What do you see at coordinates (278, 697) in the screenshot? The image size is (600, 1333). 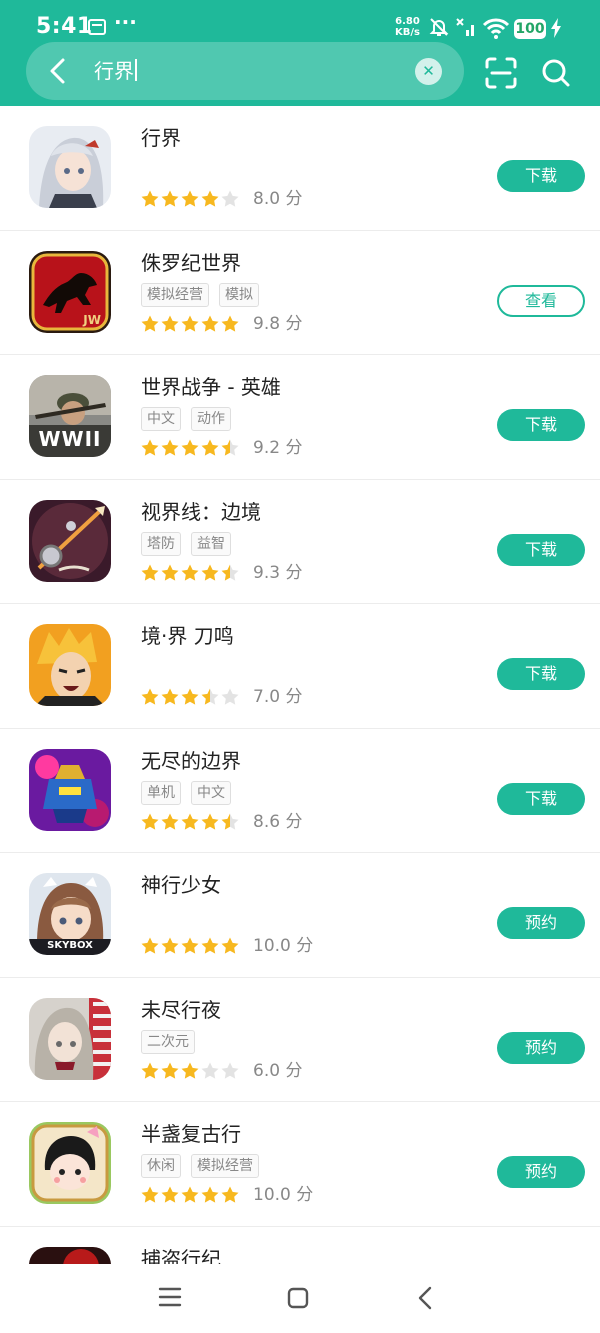 I see `app-score: 7.0 分` at bounding box center [278, 697].